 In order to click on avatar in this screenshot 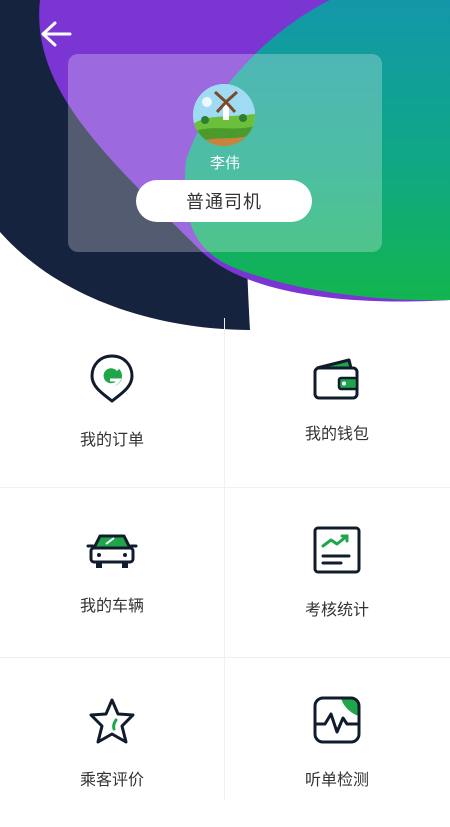, I will do `click(224, 115)`.